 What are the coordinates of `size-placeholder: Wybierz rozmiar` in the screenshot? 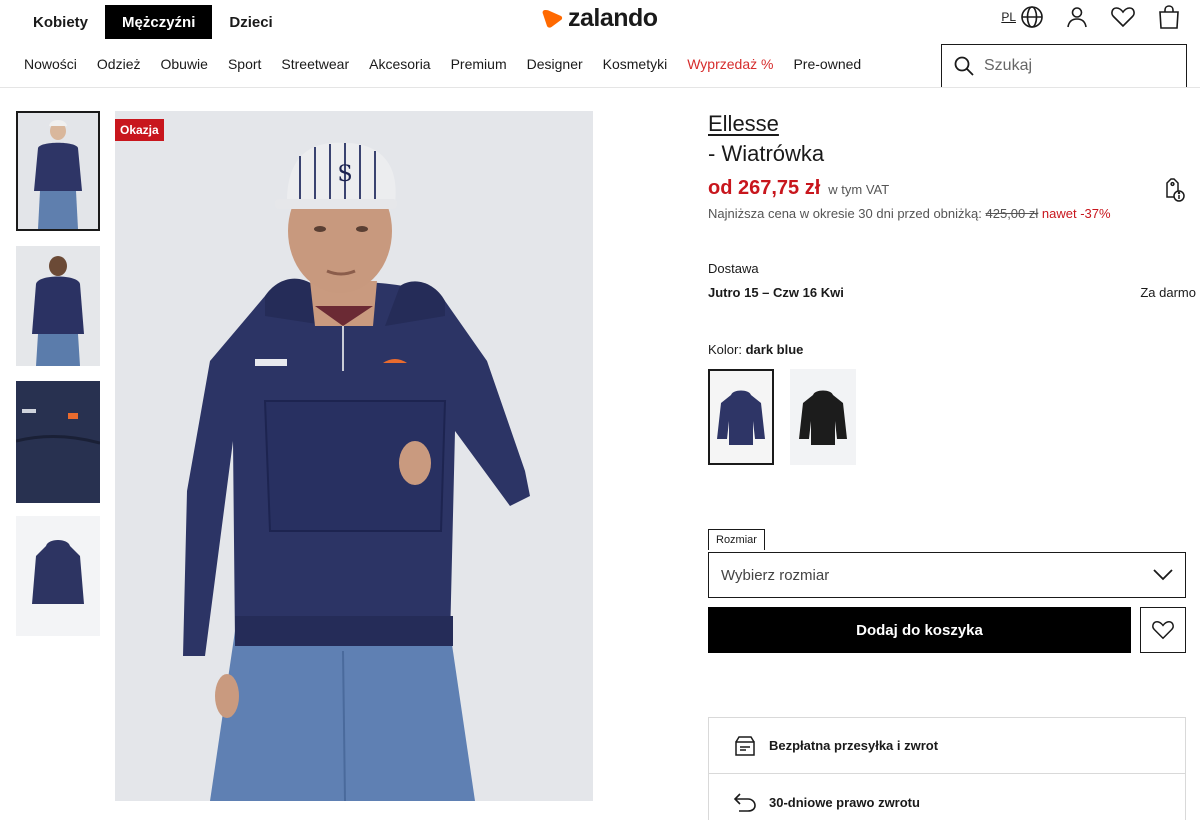 It's located at (775, 575).